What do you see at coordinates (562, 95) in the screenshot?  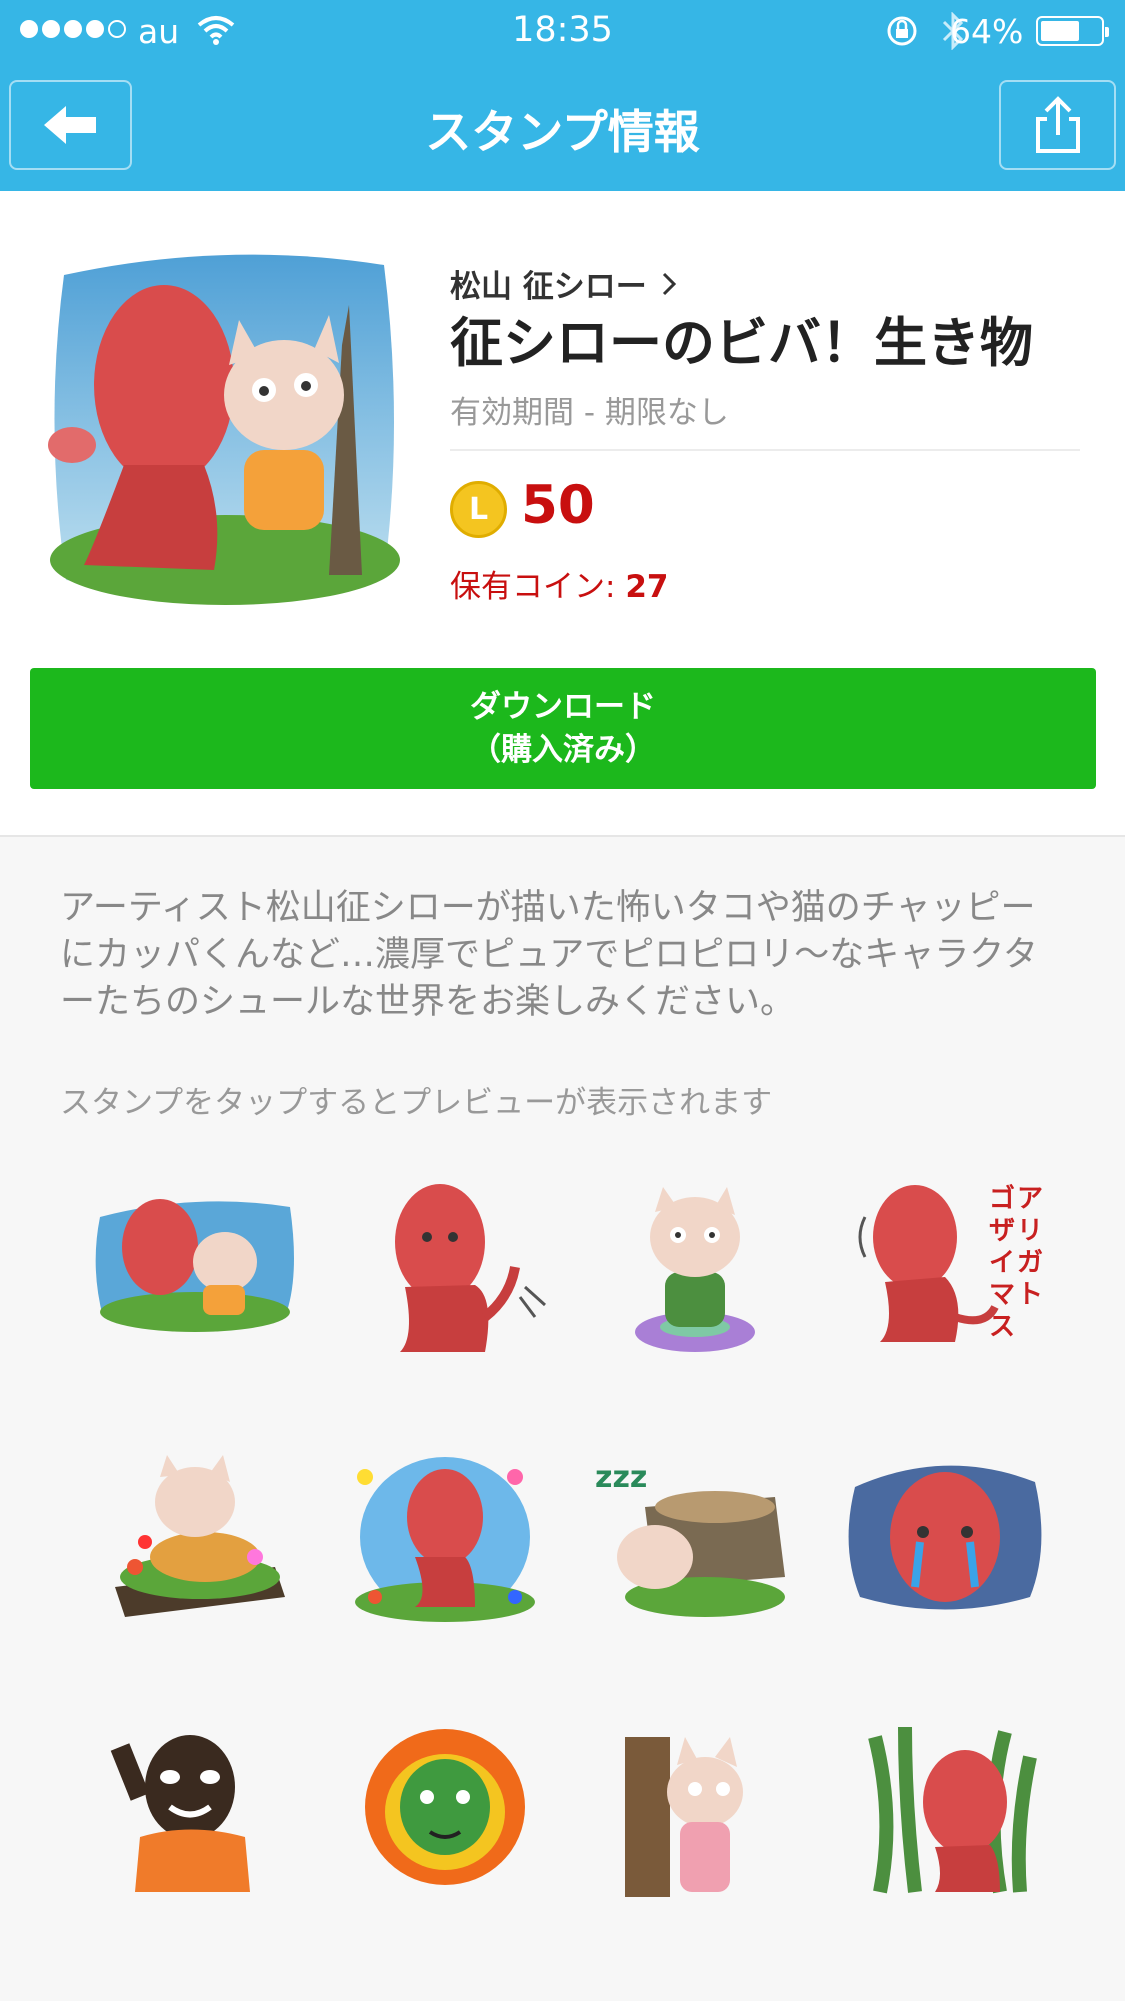 I see `header: au 18:35 64% スタンプ情報` at bounding box center [562, 95].